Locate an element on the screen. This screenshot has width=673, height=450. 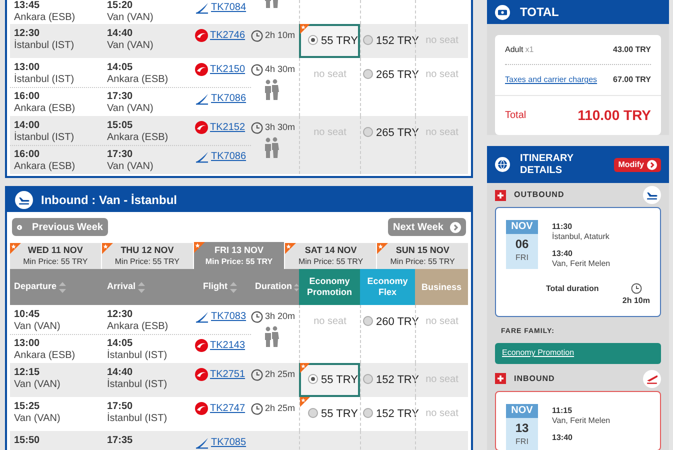
date-tab: THU 12 NOV Min Price: 55 TRY is located at coordinates (147, 256).